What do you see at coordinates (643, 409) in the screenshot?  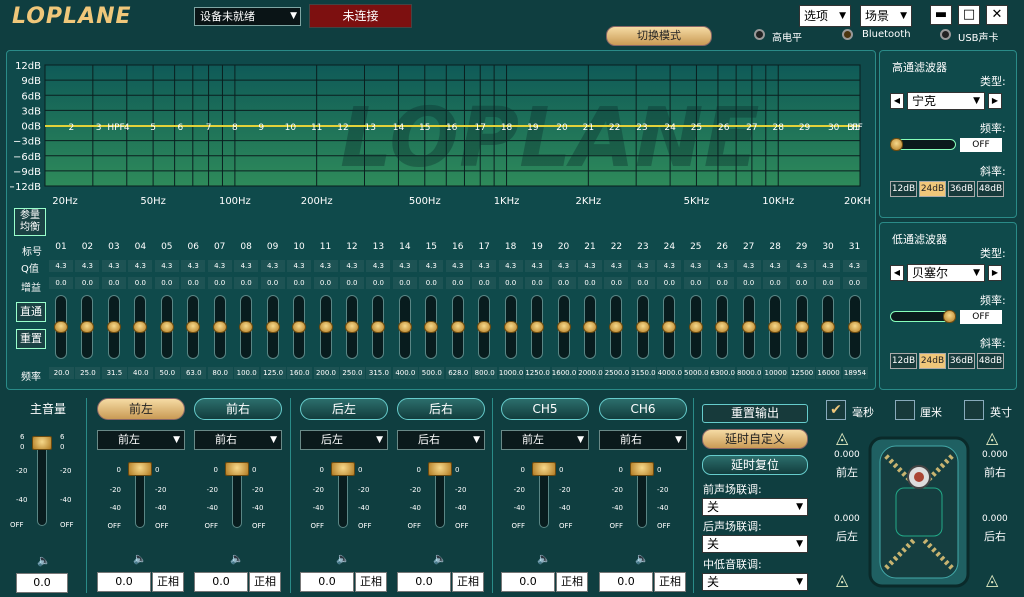 I see `channel-5-button: CH6` at bounding box center [643, 409].